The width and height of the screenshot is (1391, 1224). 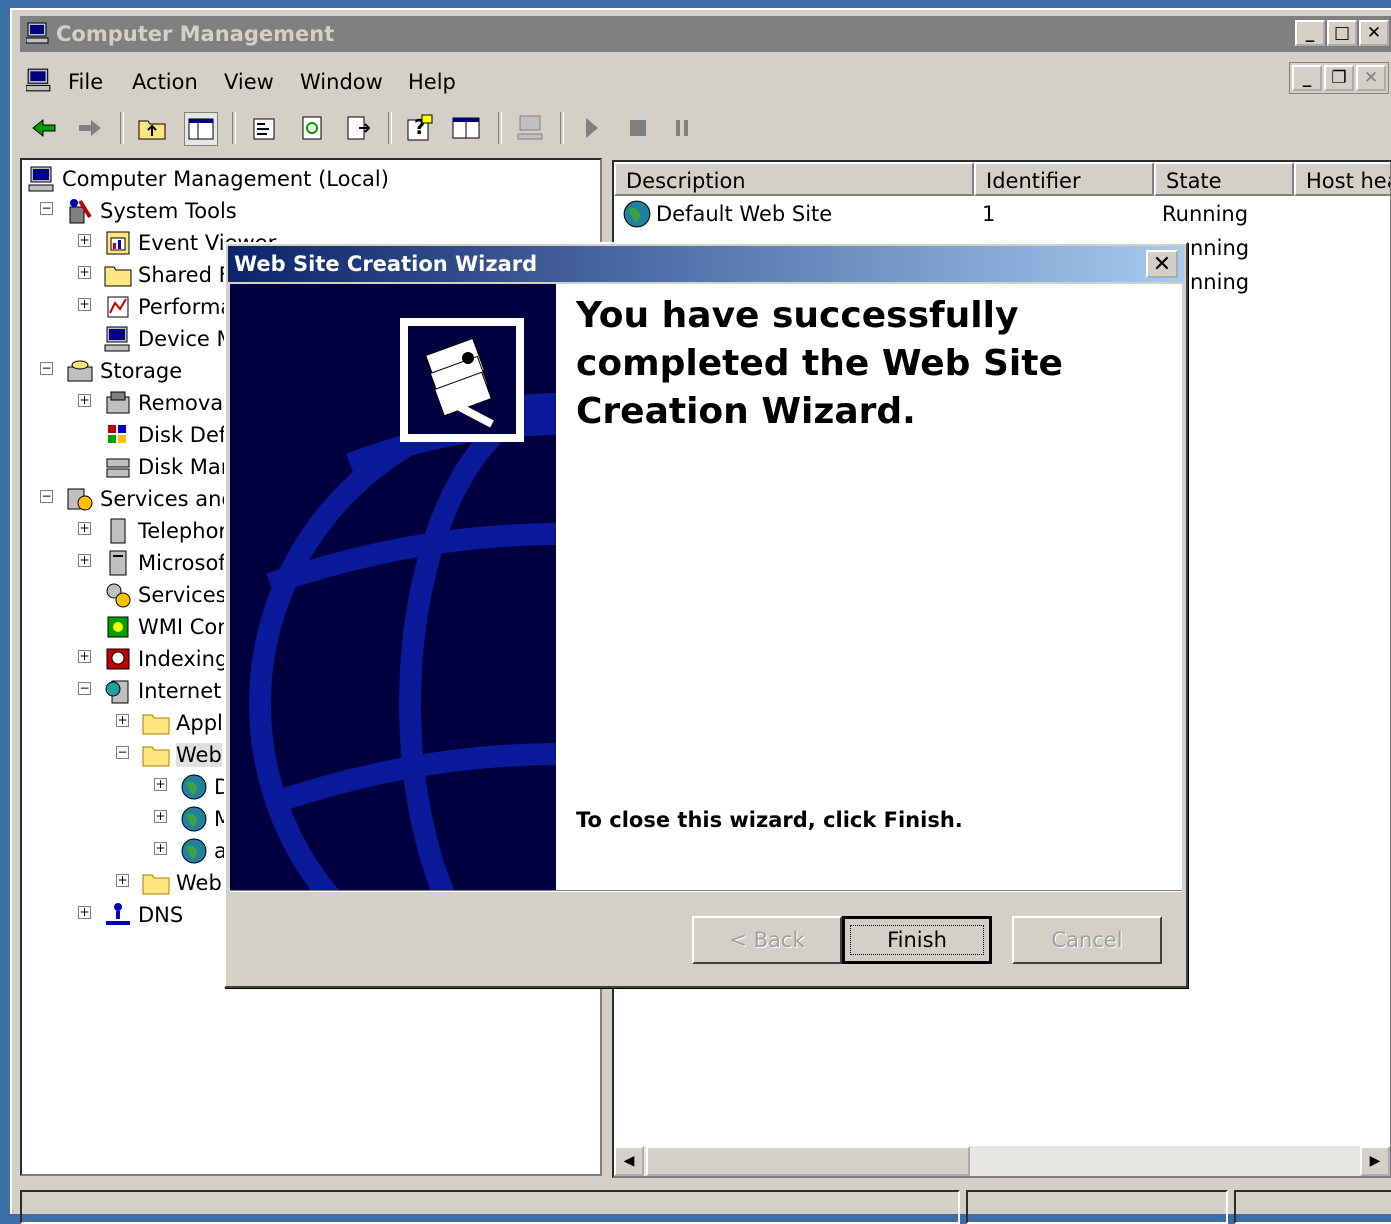 I want to click on scroll-right-icon: ▶, so click(x=1375, y=1161).